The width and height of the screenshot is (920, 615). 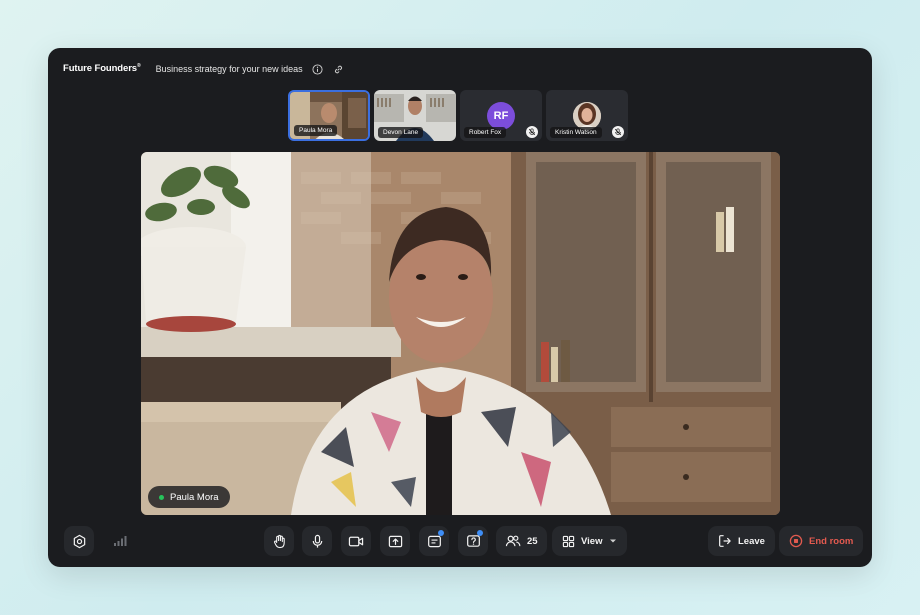 I want to click on participant-count: 25, so click(x=532, y=541).